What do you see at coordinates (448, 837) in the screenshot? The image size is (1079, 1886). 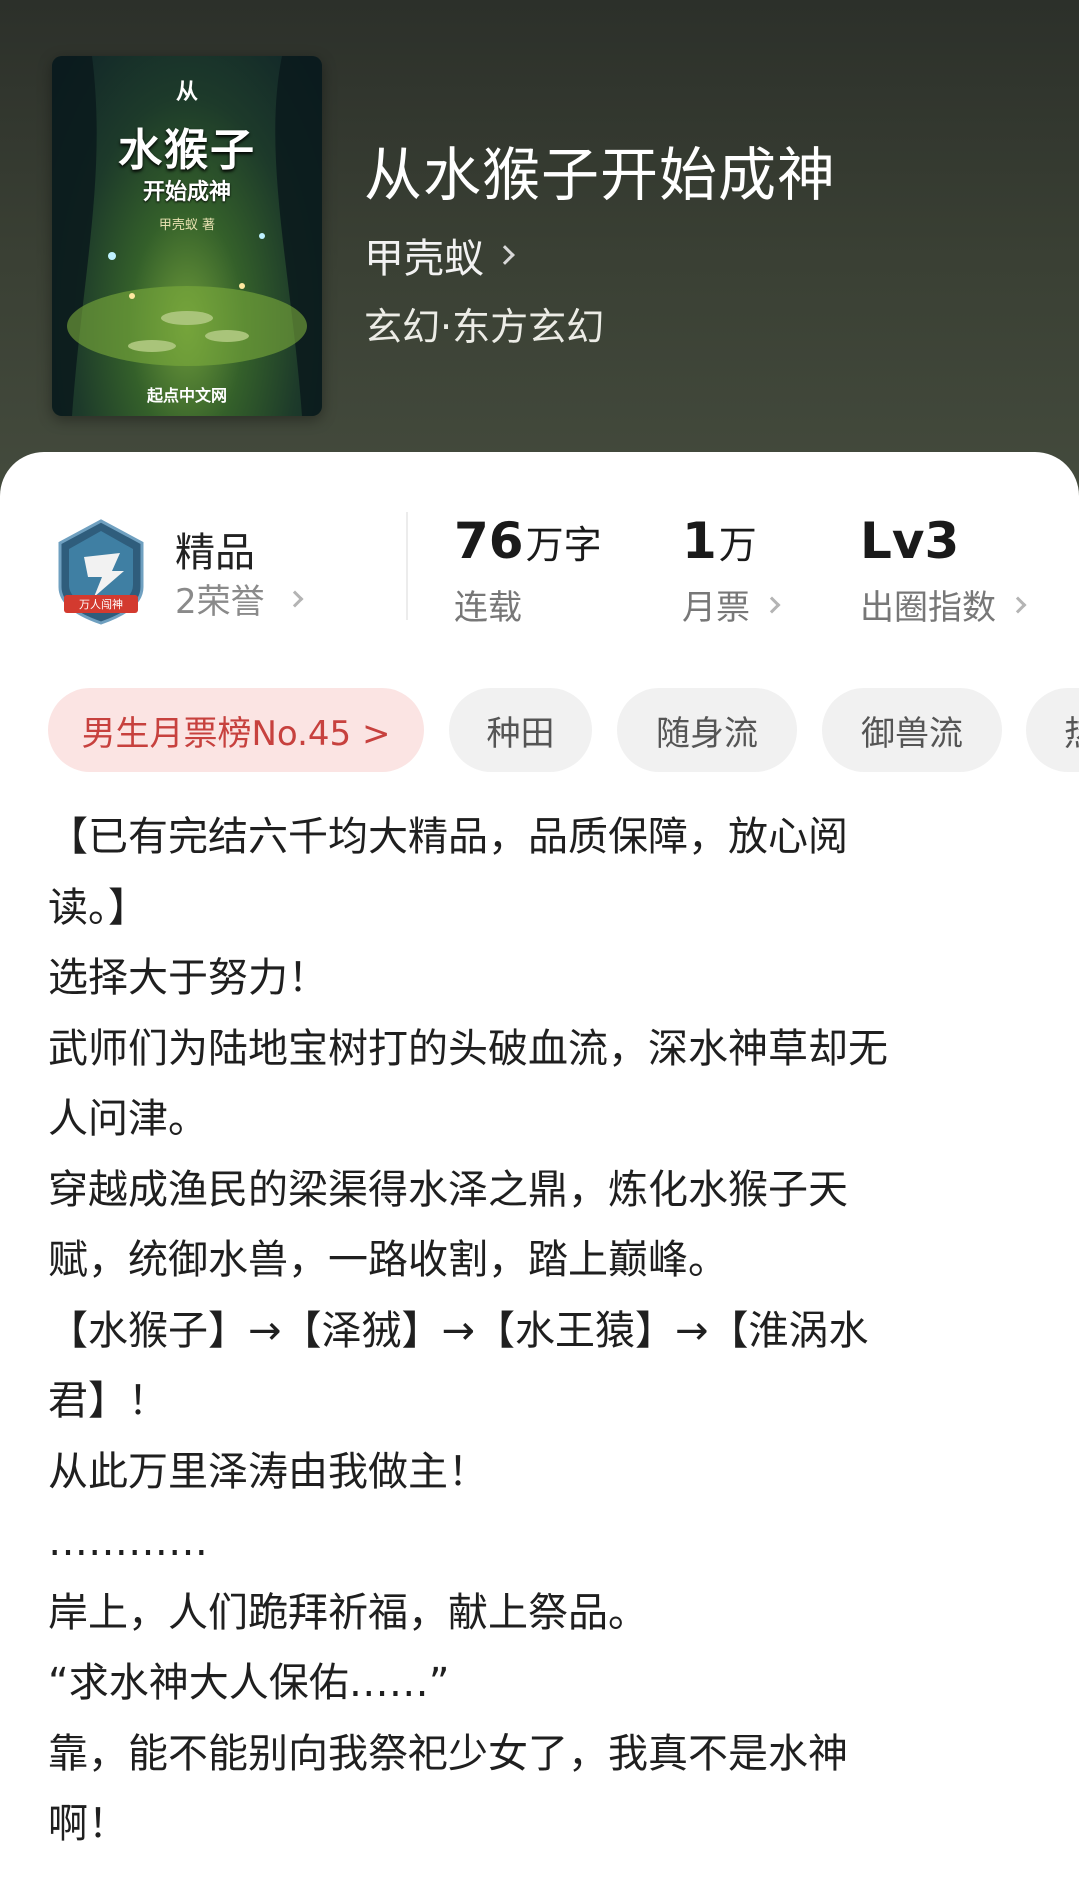 I see `description-line: 【已有完结六千均大精品，品质保障，放心阅` at bounding box center [448, 837].